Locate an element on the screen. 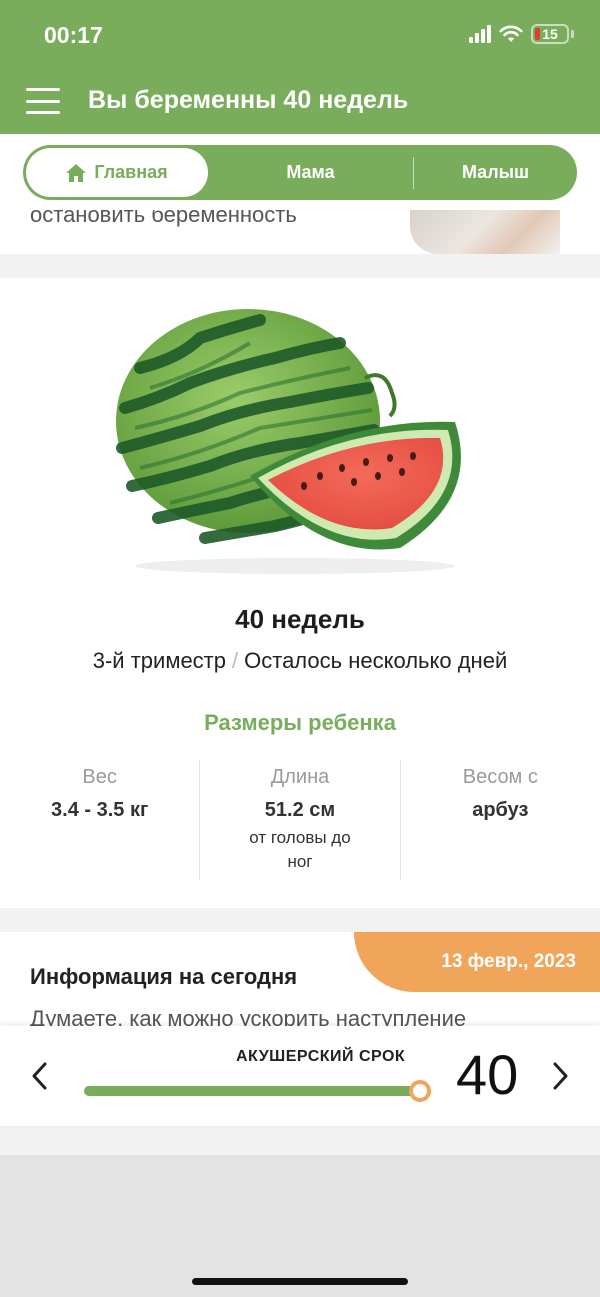  term-progress-fill is located at coordinates (252, 1091).